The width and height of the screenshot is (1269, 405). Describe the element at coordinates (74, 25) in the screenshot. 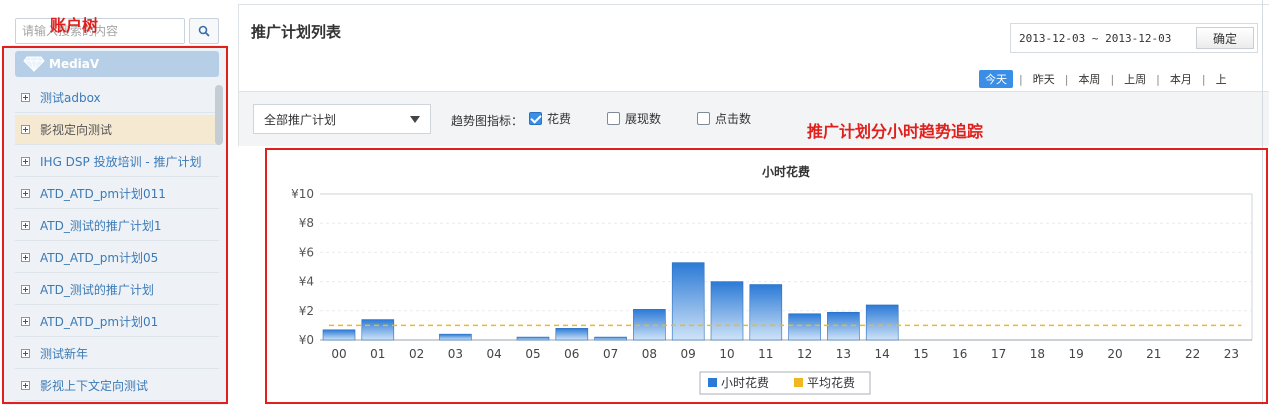

I see `annotation-account-tree: 账户树` at that location.